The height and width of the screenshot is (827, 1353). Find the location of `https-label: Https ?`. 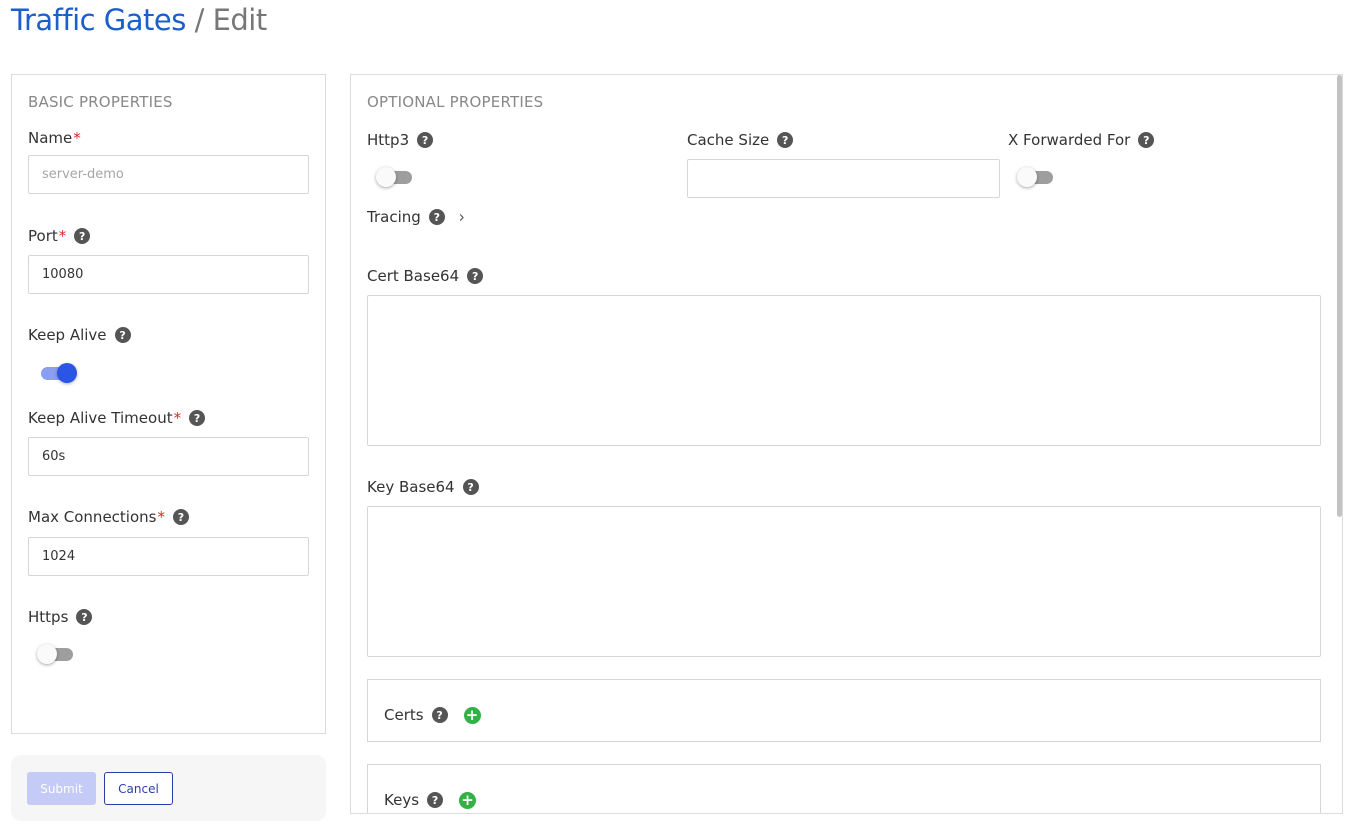

https-label: Https ? is located at coordinates (60, 617).